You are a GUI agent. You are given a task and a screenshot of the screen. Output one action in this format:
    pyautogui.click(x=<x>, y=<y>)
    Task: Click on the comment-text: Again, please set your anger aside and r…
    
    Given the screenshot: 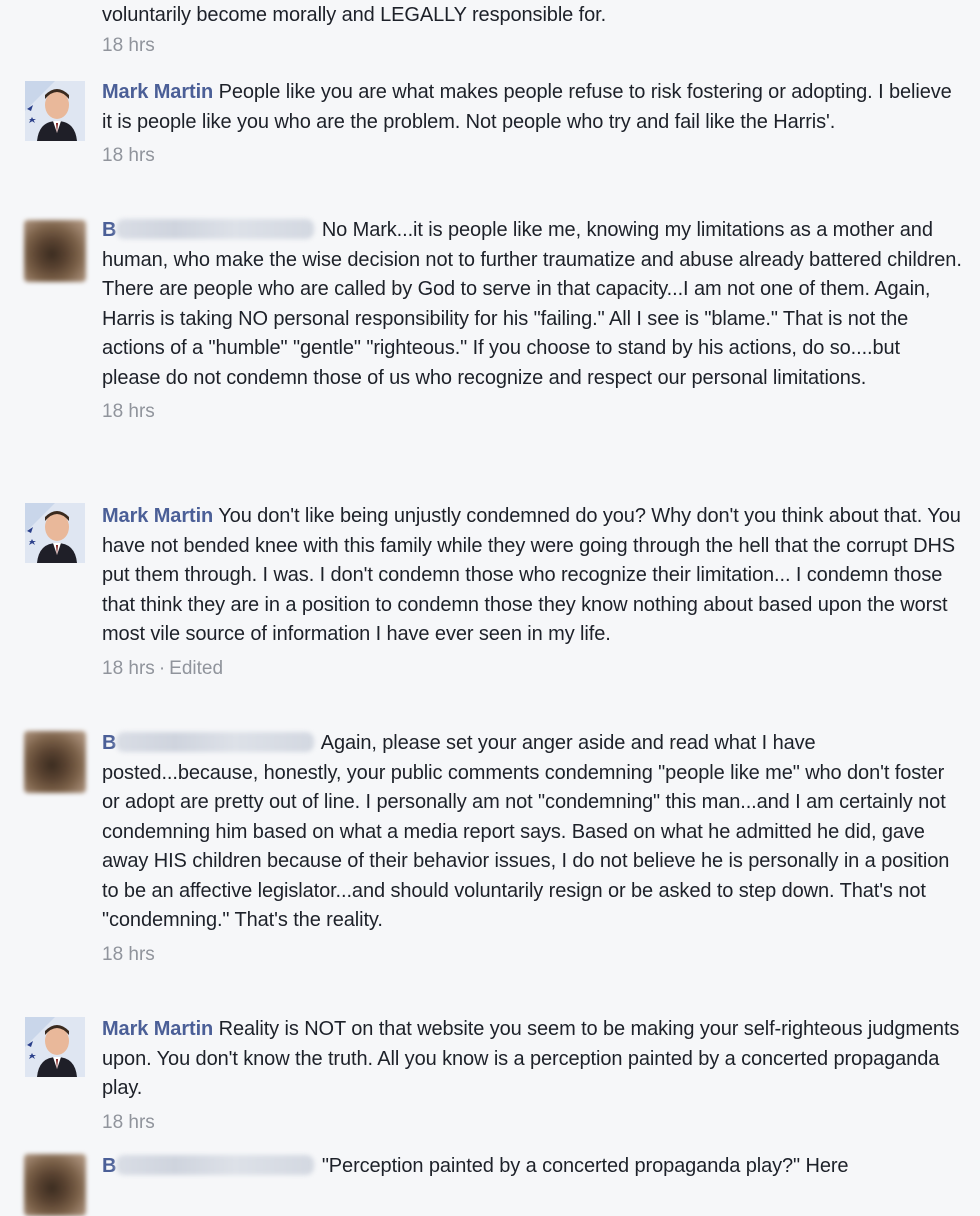 What is the action you would take?
    pyautogui.click(x=526, y=831)
    